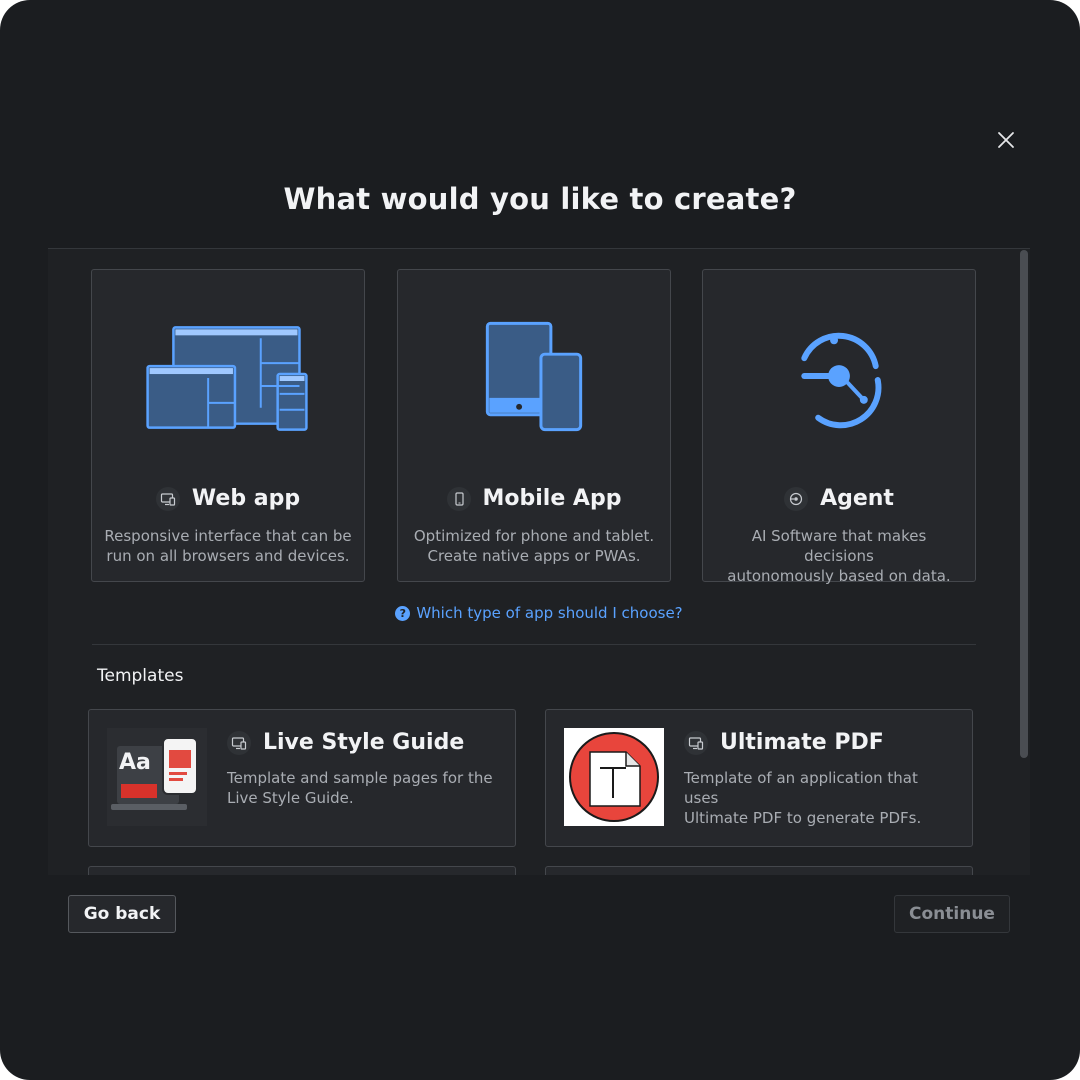 The height and width of the screenshot is (1080, 1080). Describe the element at coordinates (246, 498) in the screenshot. I see `web-app-title: Web app` at that location.